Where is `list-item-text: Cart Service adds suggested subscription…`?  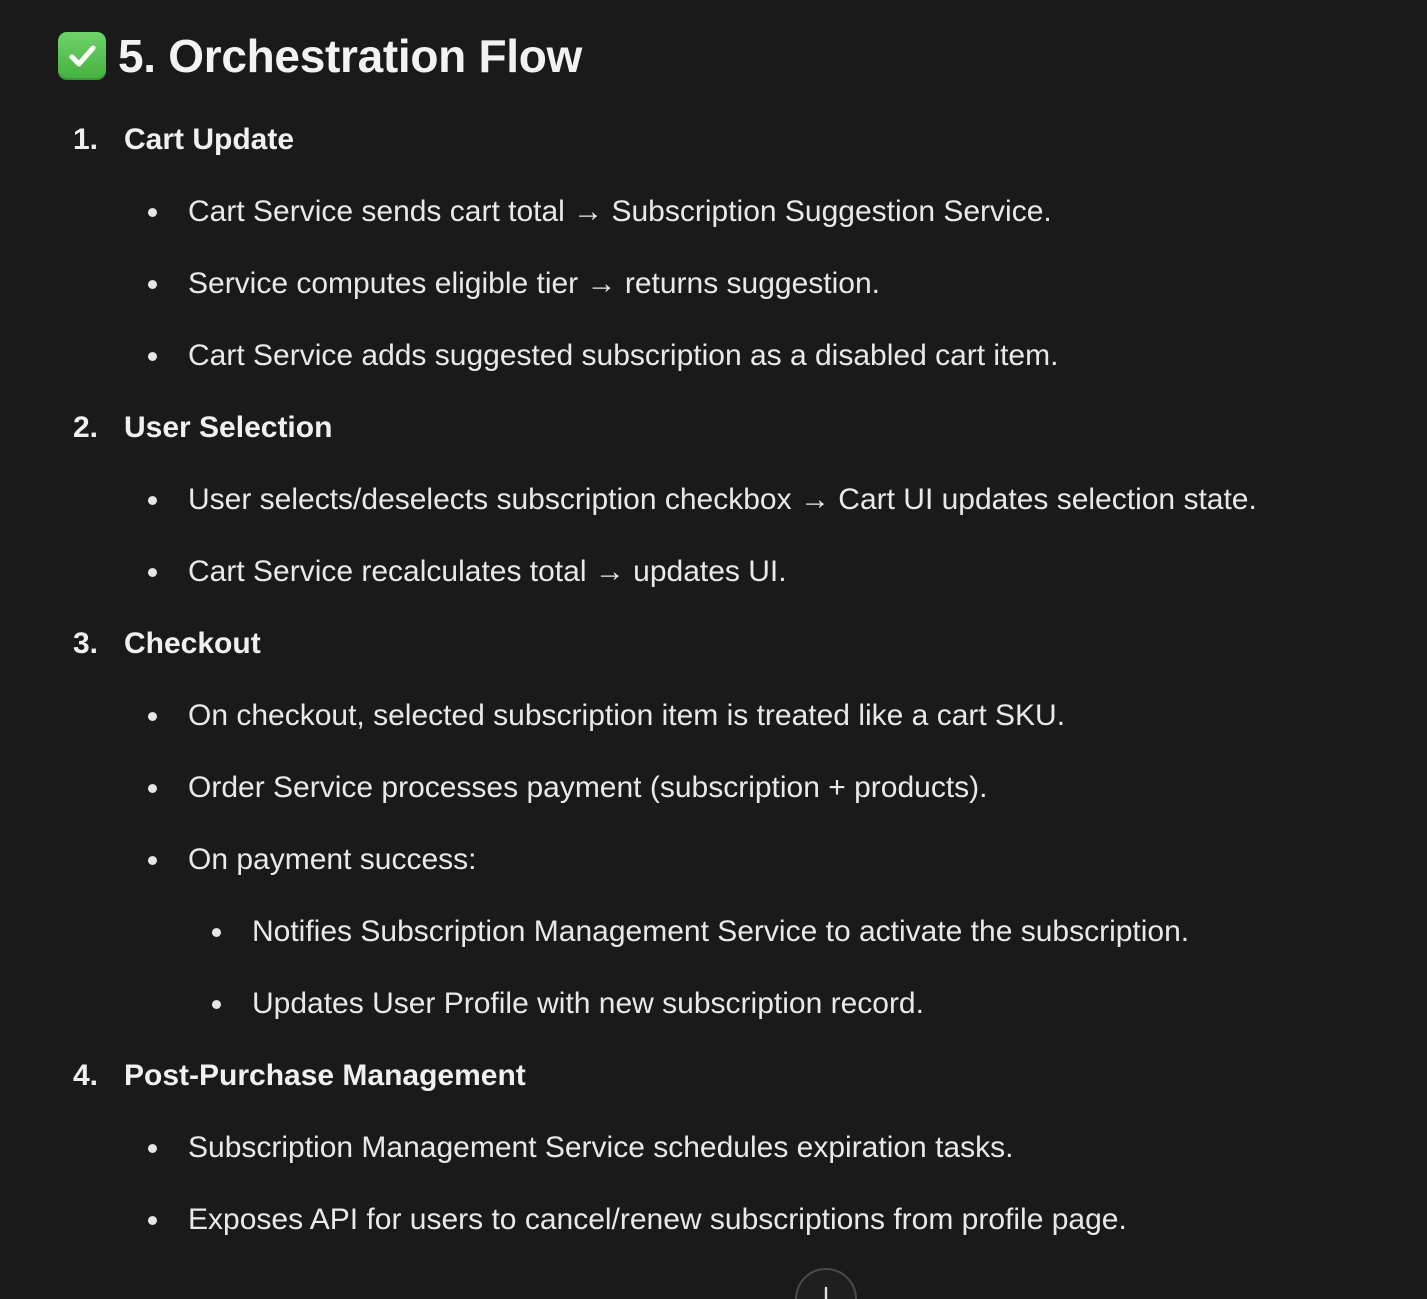 list-item-text: Cart Service adds suggested subscription… is located at coordinates (623, 355).